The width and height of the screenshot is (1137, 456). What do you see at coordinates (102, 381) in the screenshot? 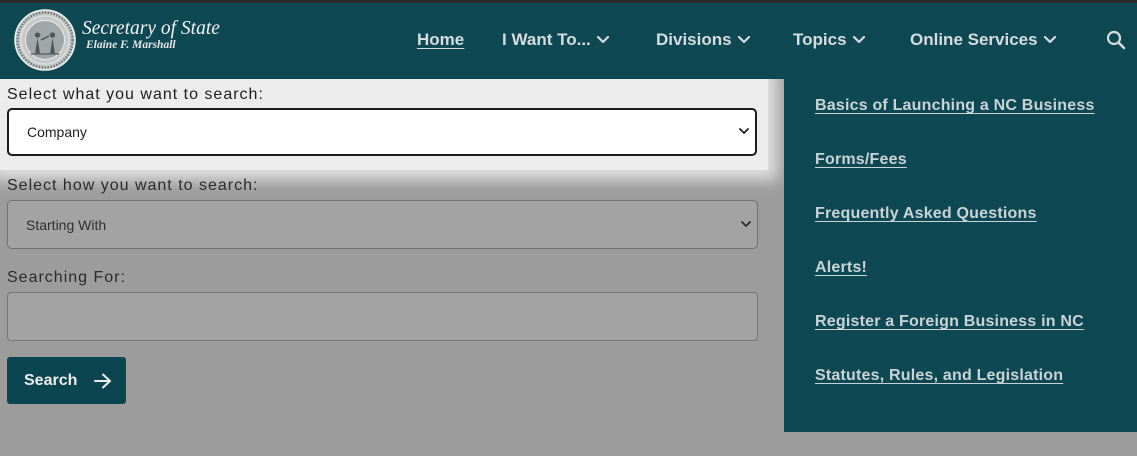
I see `arrow-right-icon` at bounding box center [102, 381].